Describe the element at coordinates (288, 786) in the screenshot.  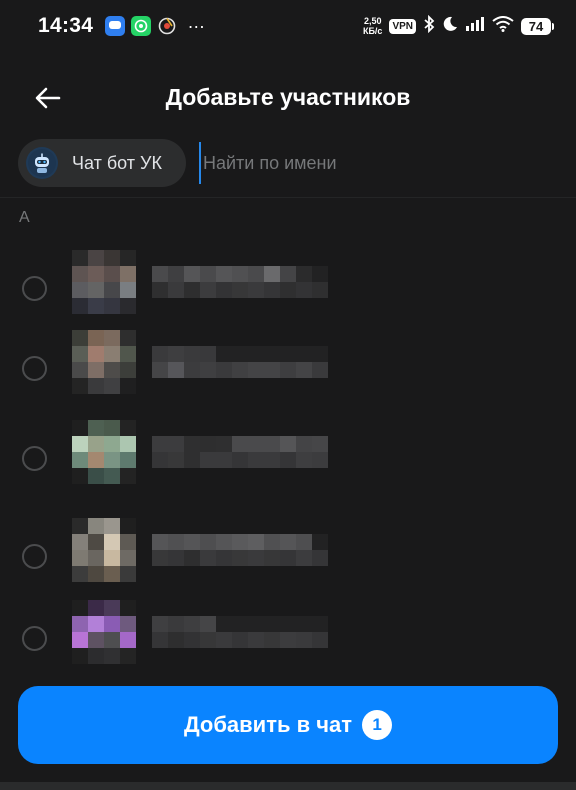
I see `navigation-bar` at that location.